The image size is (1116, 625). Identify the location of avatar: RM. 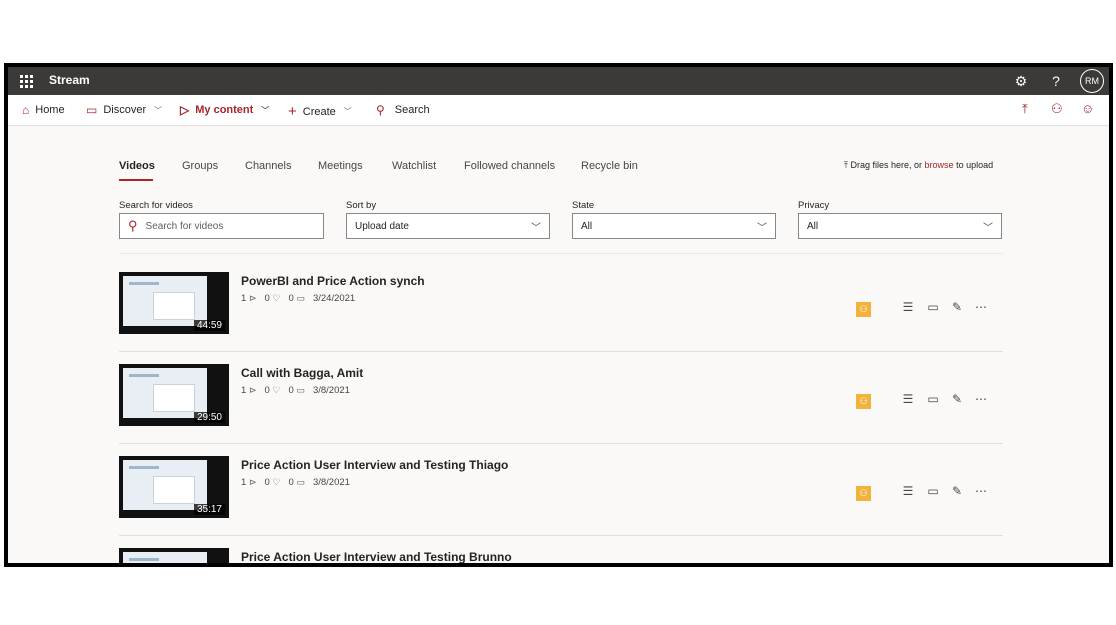
(1092, 81).